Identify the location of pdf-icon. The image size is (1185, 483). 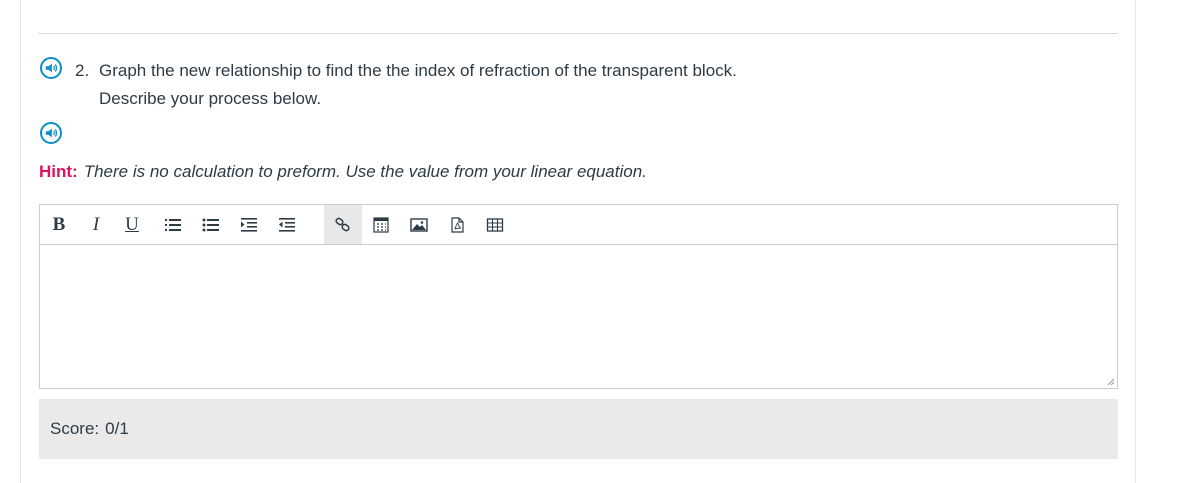
(457, 224).